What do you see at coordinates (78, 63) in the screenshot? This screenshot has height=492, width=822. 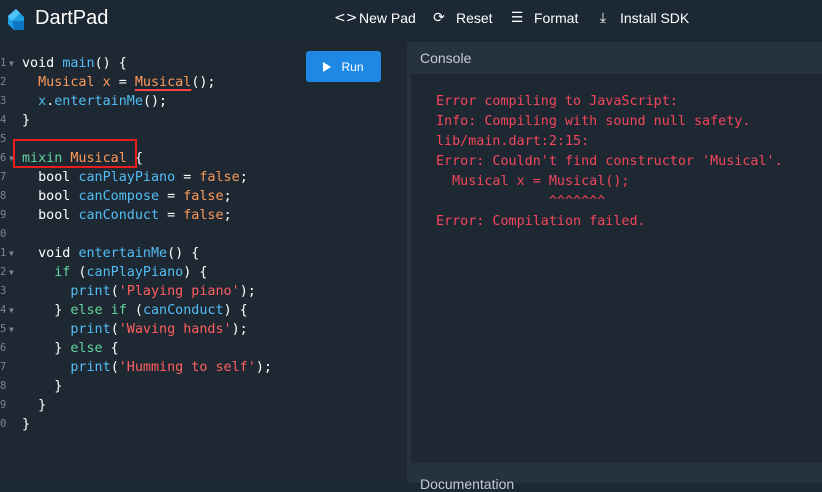 I see `identifier: main` at bounding box center [78, 63].